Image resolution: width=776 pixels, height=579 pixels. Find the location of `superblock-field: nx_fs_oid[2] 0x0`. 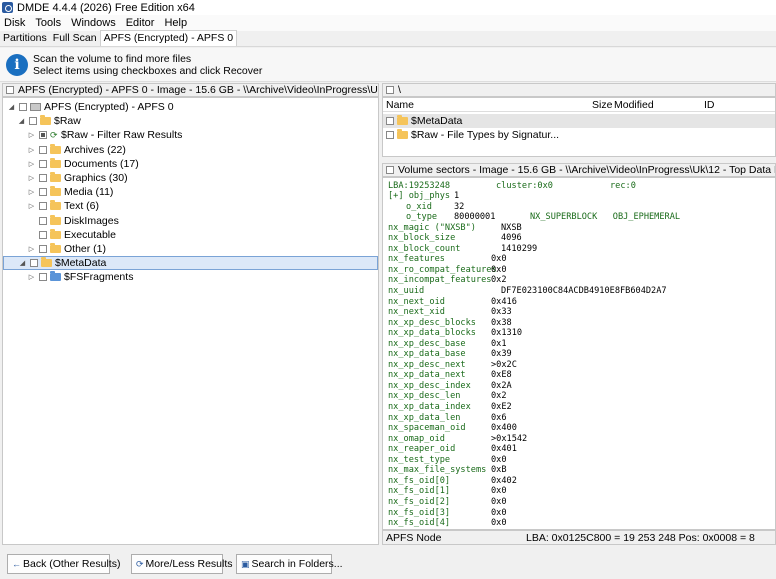

superblock-field: nx_fs_oid[2] 0x0 is located at coordinates (447, 502).